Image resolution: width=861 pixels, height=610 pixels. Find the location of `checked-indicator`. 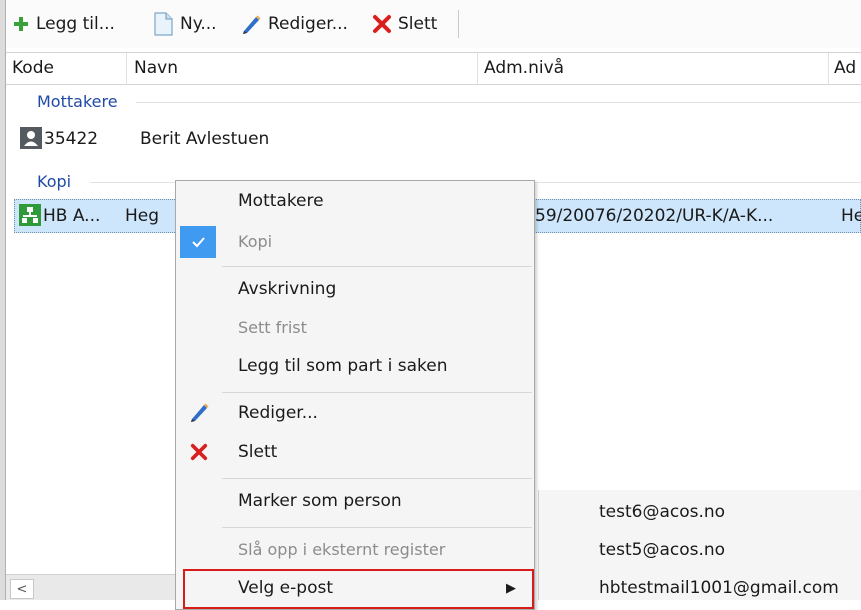

checked-indicator is located at coordinates (198, 242).